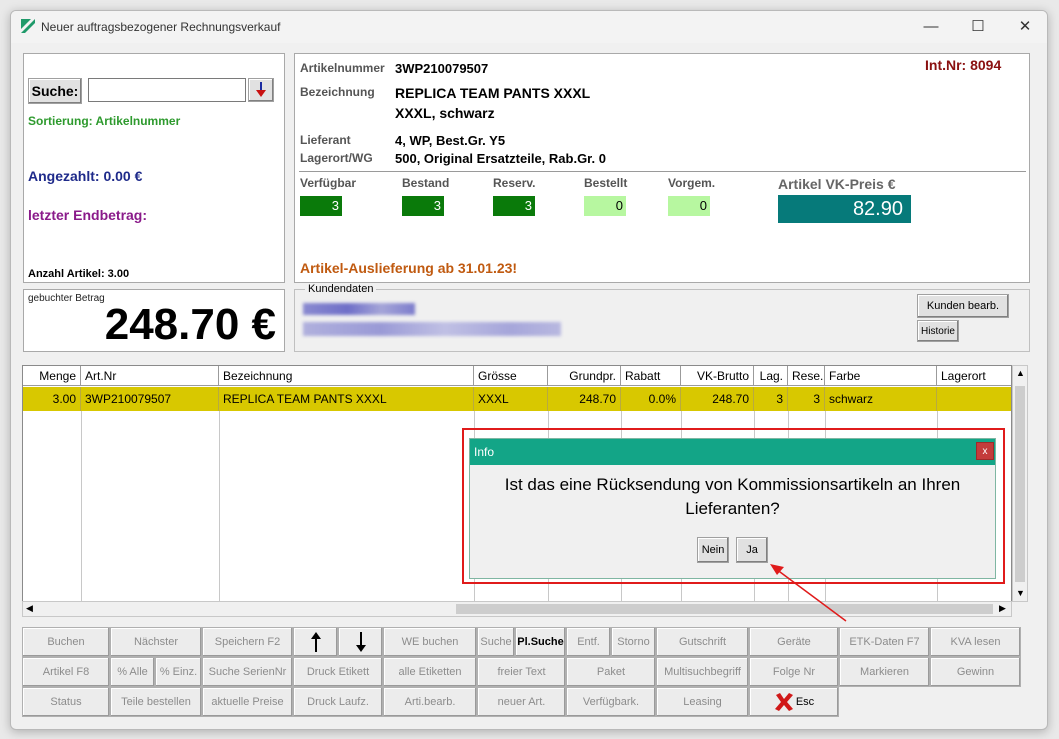 Image resolution: width=1059 pixels, height=739 pixels. I want to click on prozent-einz-button: % Einz., so click(178, 672).